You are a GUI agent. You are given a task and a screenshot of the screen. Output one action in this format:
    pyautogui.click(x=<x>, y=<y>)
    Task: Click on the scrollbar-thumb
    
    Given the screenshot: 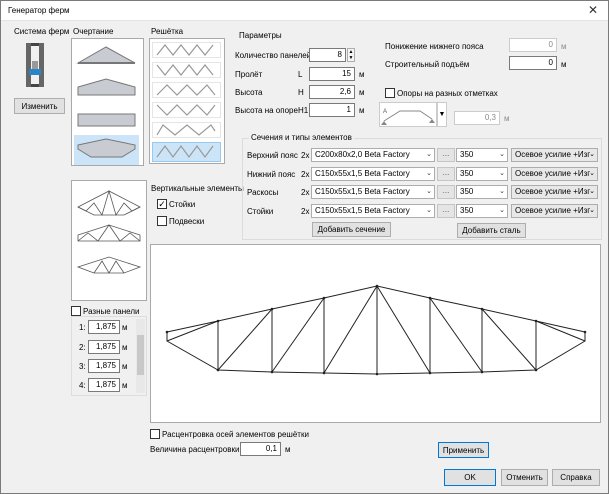 What is the action you would take?
    pyautogui.click(x=140, y=355)
    